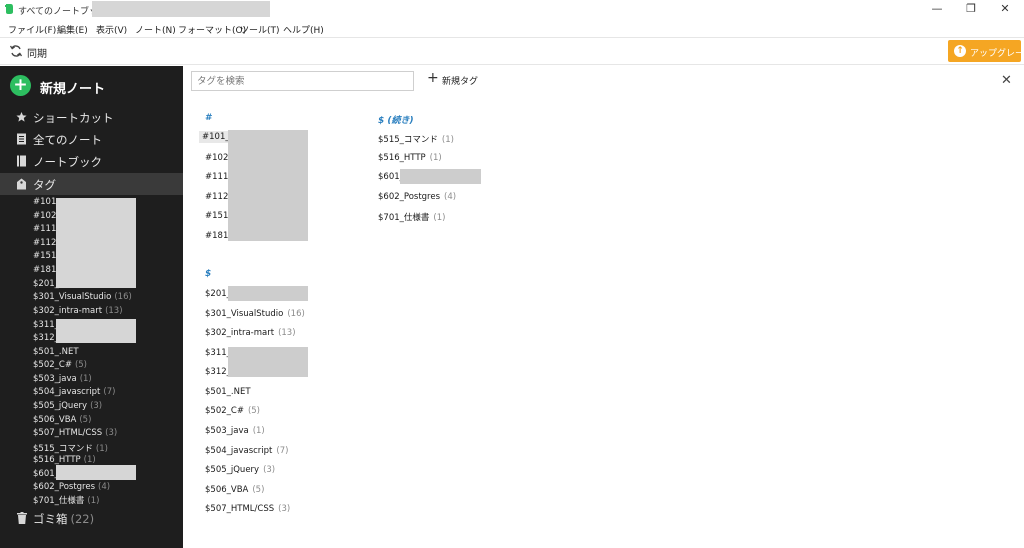 The height and width of the screenshot is (548, 1024). What do you see at coordinates (971, 10) in the screenshot?
I see `restore-button: ❐` at bounding box center [971, 10].